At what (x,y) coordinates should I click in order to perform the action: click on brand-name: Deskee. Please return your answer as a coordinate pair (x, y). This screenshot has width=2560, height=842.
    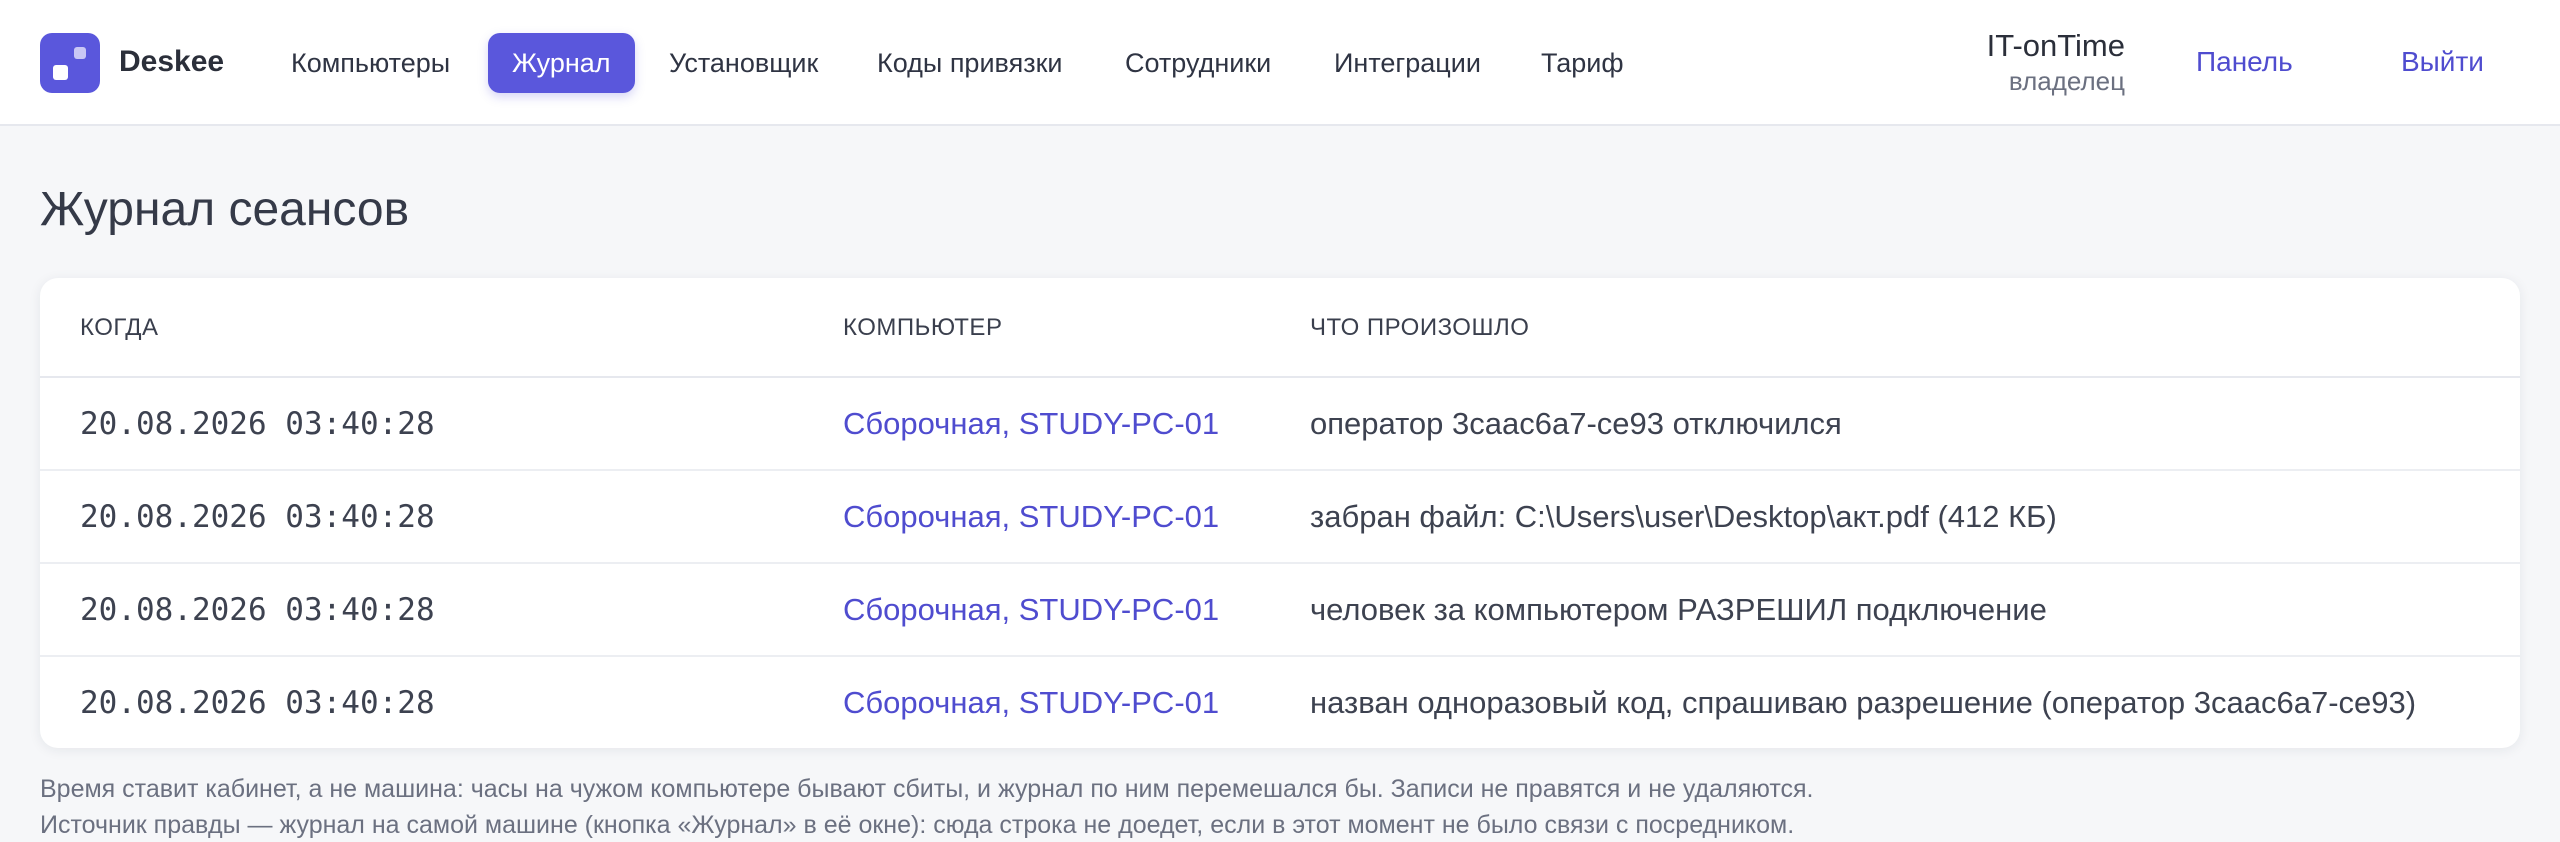
    Looking at the image, I should click on (171, 62).